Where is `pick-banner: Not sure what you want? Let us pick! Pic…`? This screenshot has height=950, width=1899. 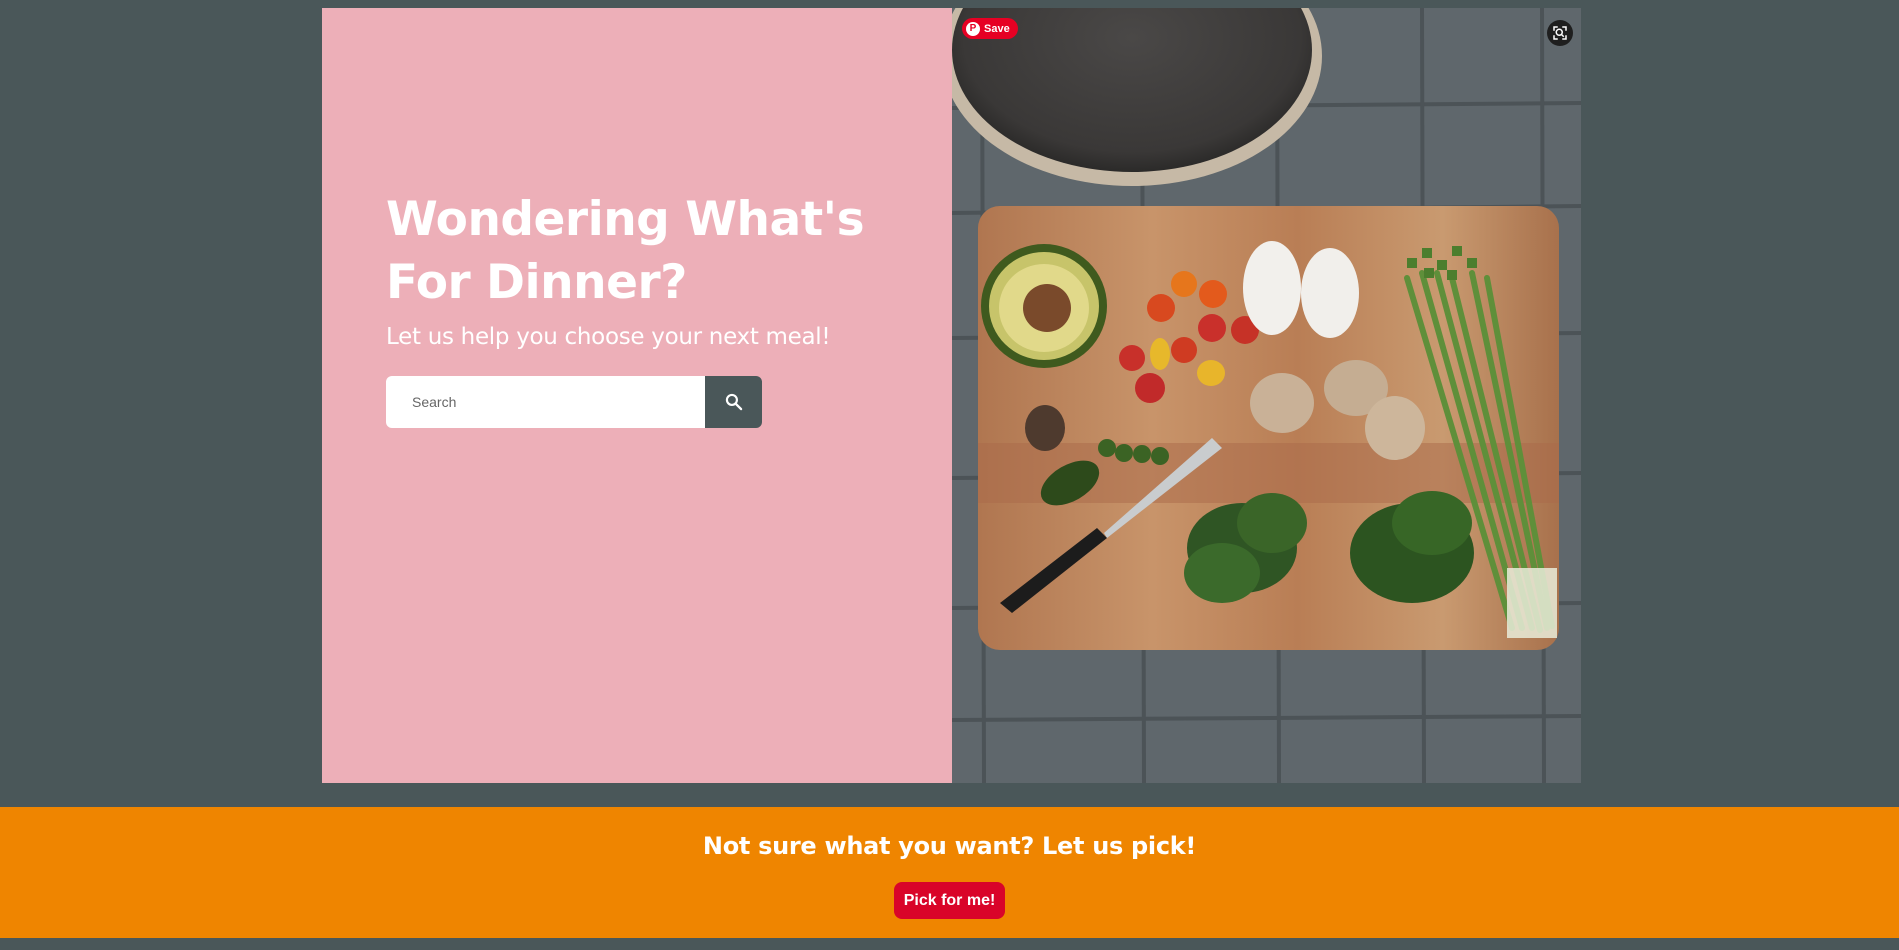
pick-banner: Not sure what you want? Let us pick! Pic… is located at coordinates (949, 872).